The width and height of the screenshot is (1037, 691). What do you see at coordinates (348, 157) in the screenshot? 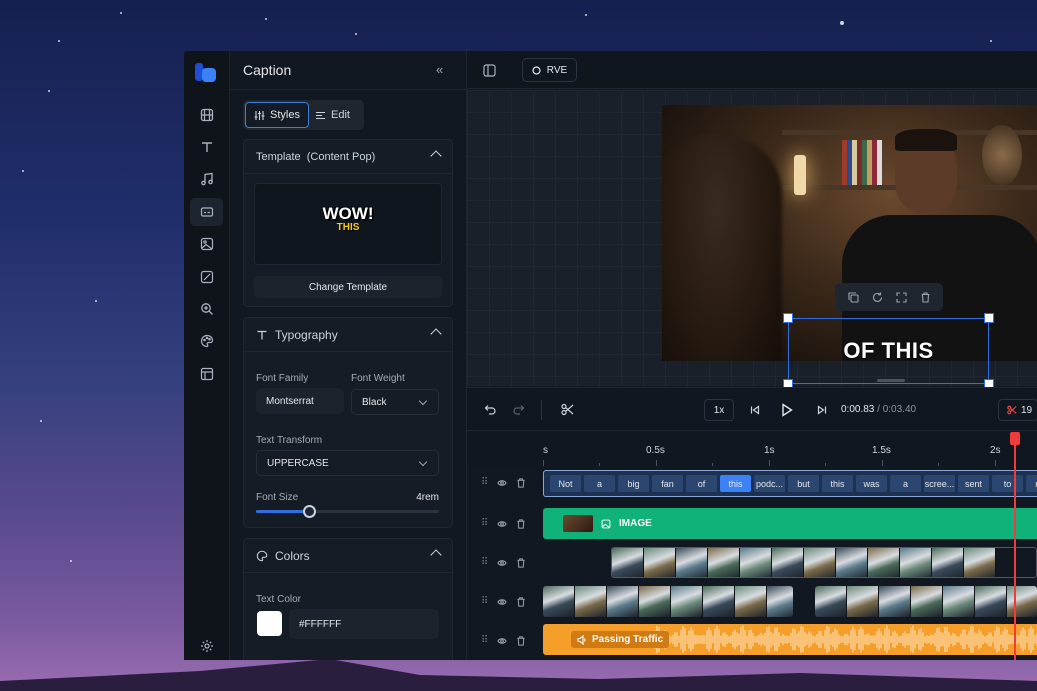
I see `template-header: Template (Content Pop)` at bounding box center [348, 157].